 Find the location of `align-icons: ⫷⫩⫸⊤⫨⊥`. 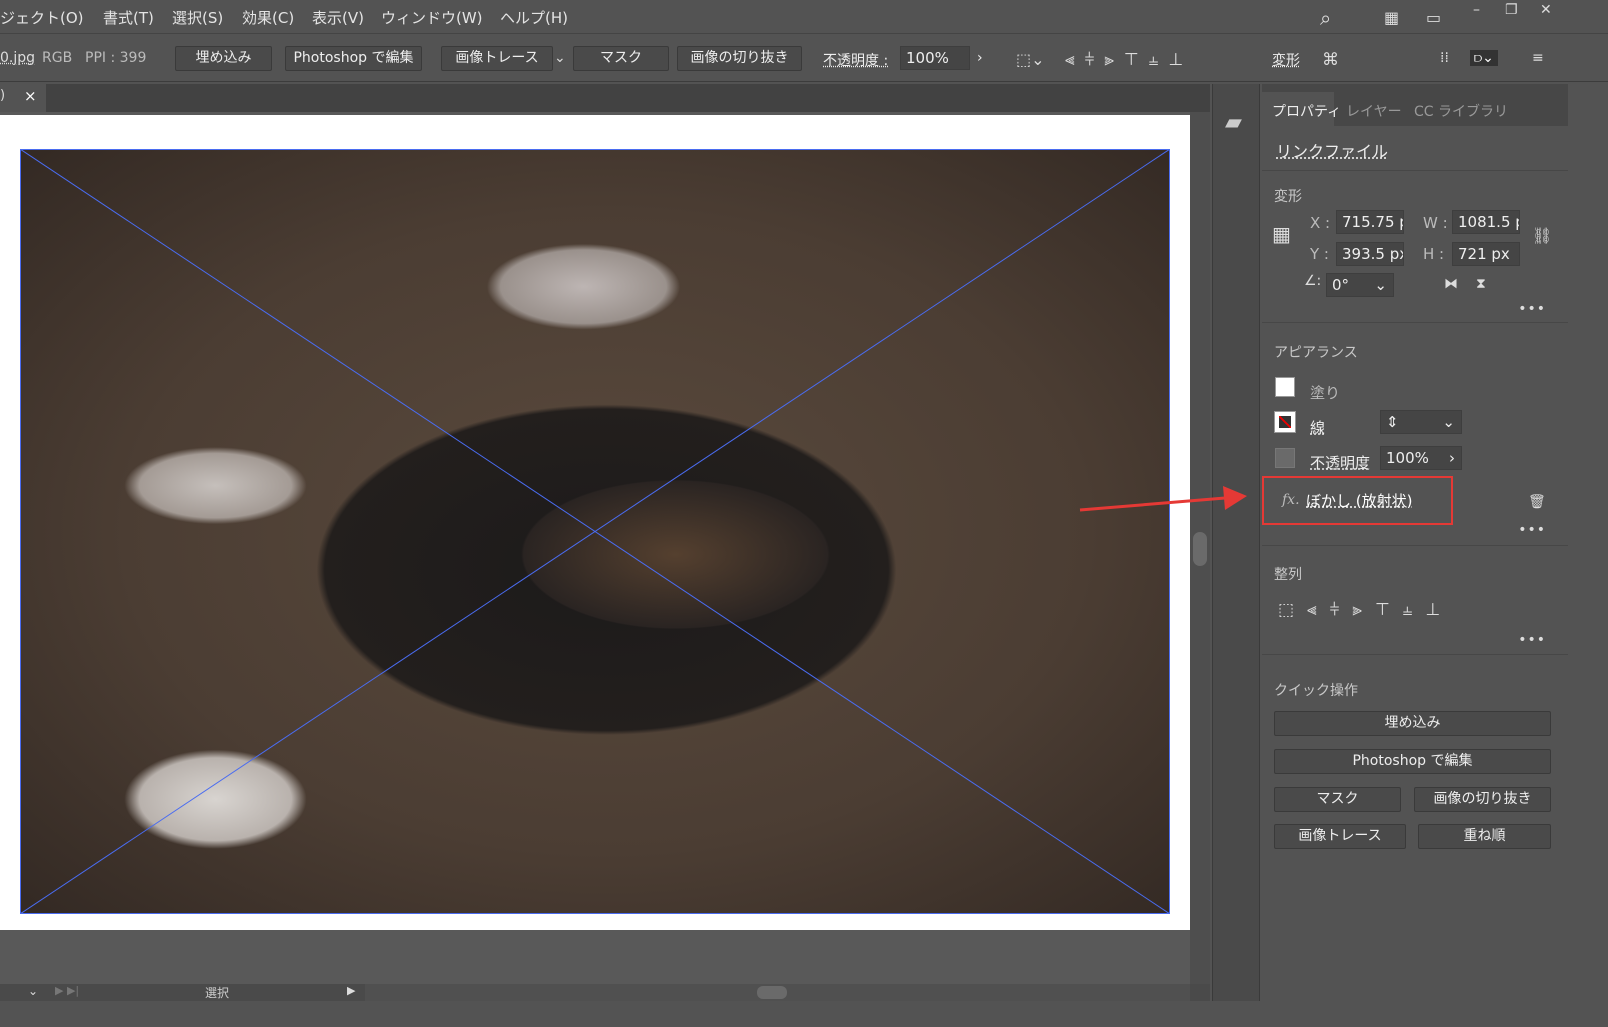

align-icons: ⫷⫩⫸⊤⫨⊥ is located at coordinates (1129, 60).